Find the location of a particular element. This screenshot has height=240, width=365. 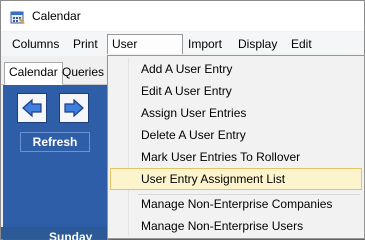

menu-print: Print is located at coordinates (85, 44).